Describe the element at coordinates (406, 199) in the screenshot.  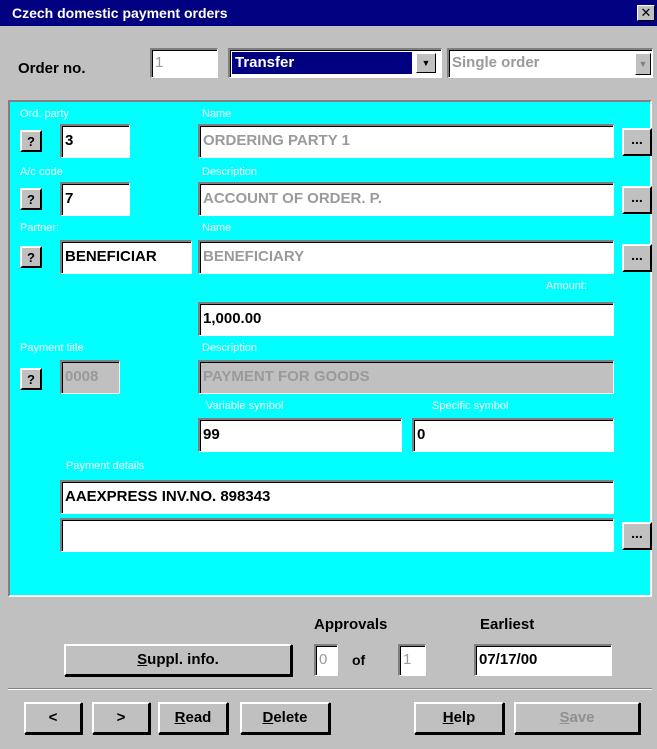
I see `ac-desc-field: ACCOUNT OF ORDER. P.` at that location.